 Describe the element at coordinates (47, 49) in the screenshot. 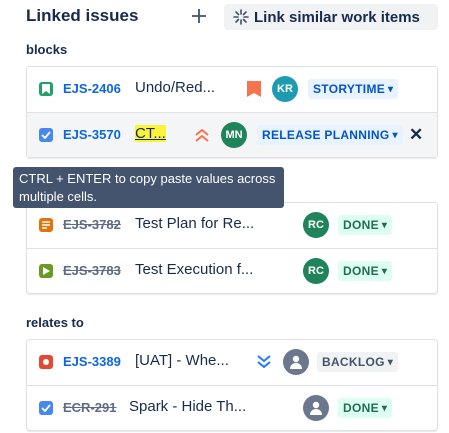

I see `link-type-label-blocks: blocks` at that location.